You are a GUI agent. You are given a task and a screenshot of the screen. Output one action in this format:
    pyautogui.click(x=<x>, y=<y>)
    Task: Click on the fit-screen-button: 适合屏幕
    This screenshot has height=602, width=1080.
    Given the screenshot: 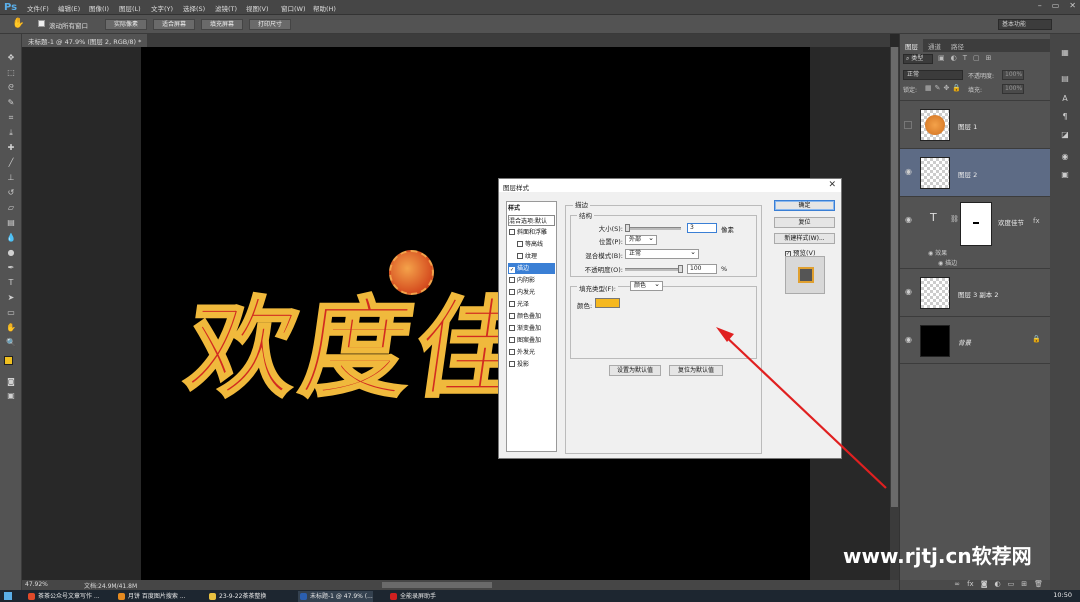 What is the action you would take?
    pyautogui.click(x=174, y=24)
    